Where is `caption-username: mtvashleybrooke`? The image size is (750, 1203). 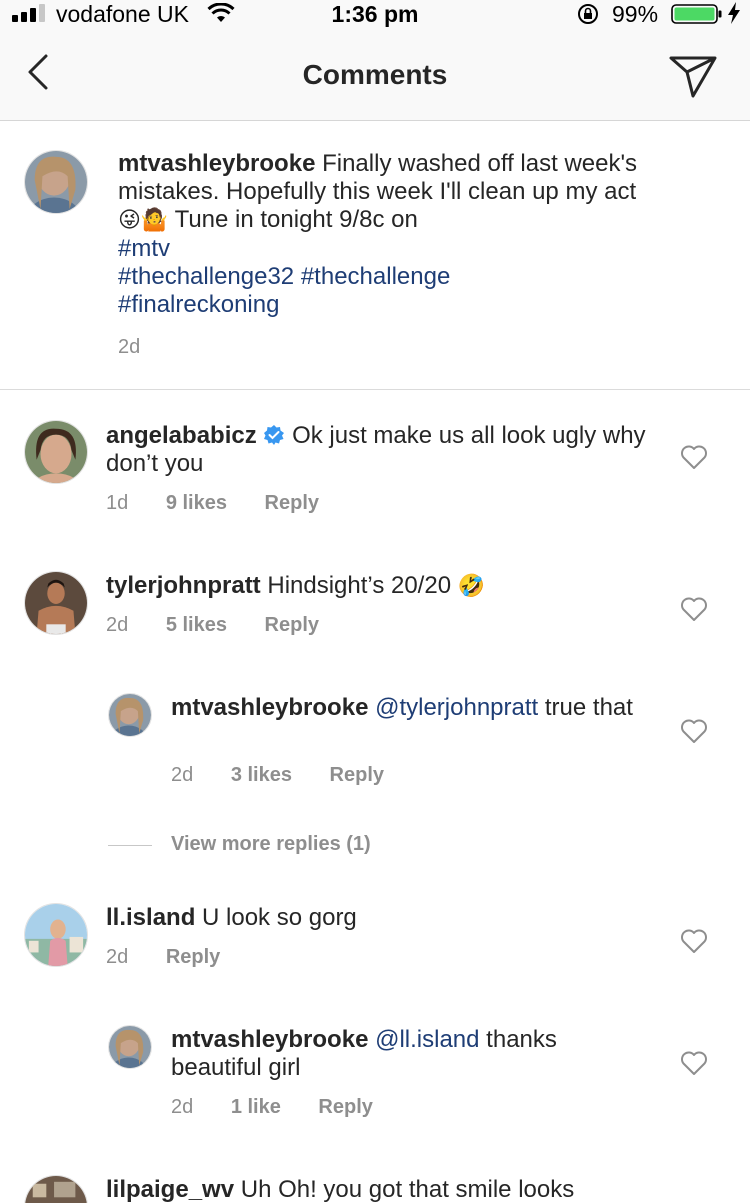 caption-username: mtvashleybrooke is located at coordinates (216, 163).